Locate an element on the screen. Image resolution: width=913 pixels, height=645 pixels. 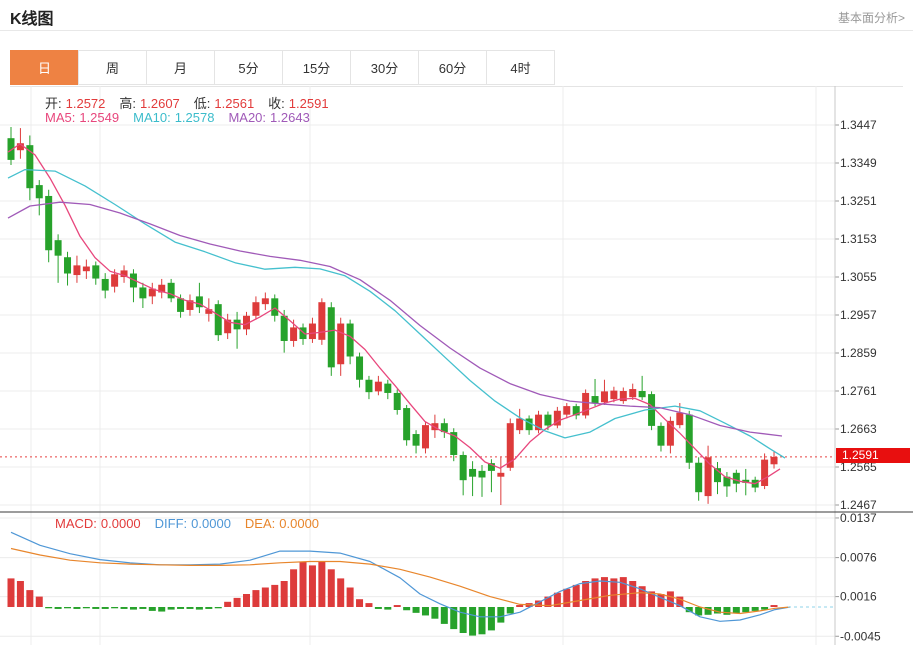
readout-value: 1.2572 is located at coordinates (85, 103).